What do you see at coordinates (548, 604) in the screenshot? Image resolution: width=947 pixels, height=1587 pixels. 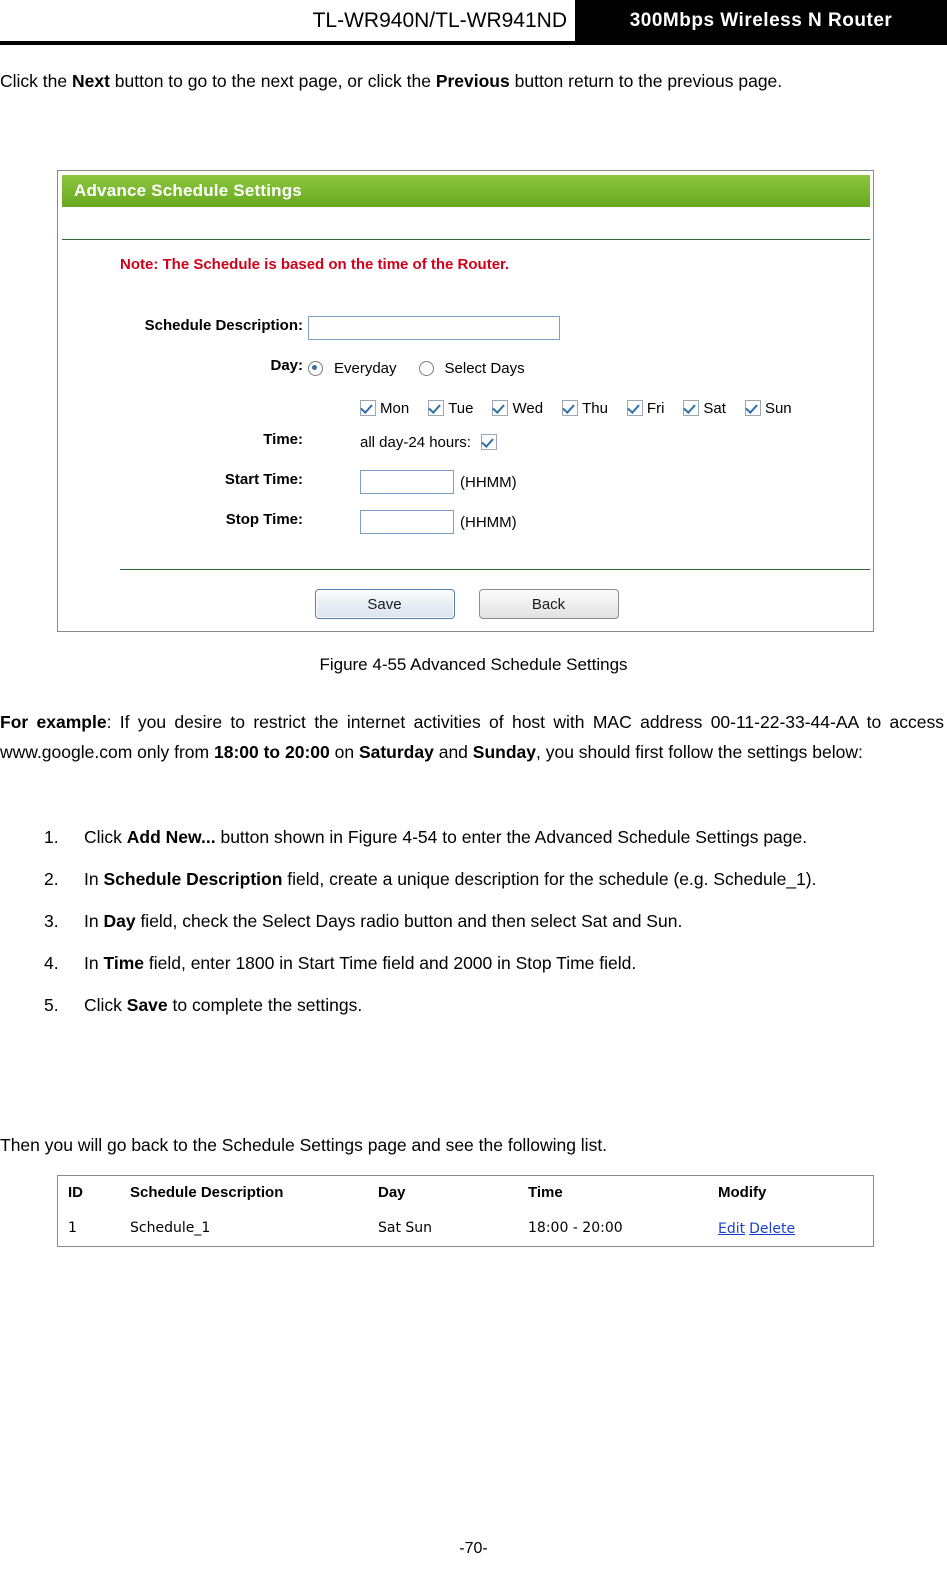 I see `back-button: Back` at bounding box center [548, 604].